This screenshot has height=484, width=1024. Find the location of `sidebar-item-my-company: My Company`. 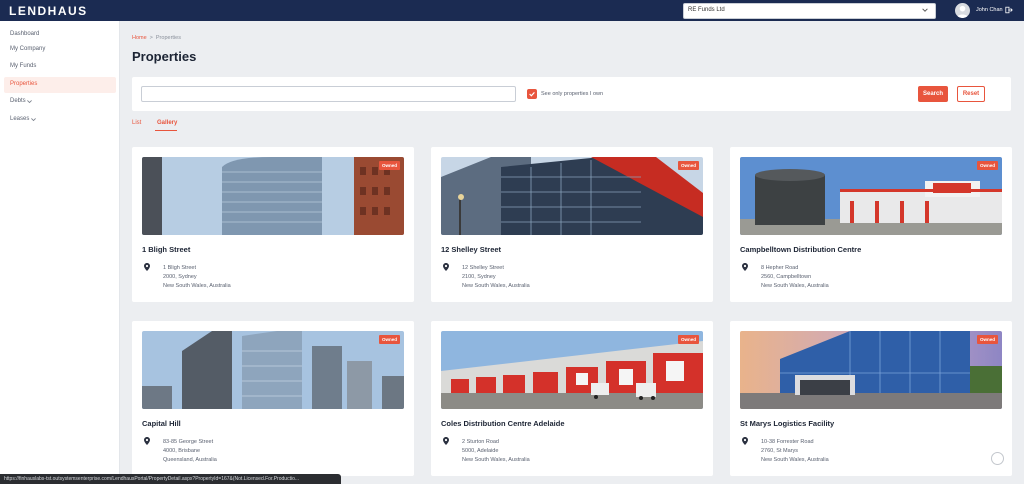

sidebar-item-my-company: My Company is located at coordinates (60, 50).